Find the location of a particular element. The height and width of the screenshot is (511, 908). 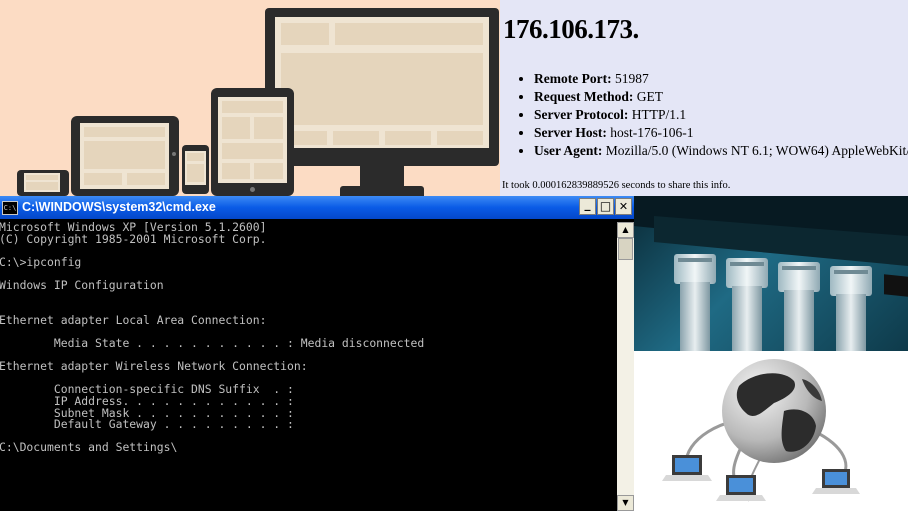

scroll-down-button: ▼ is located at coordinates (625, 503).